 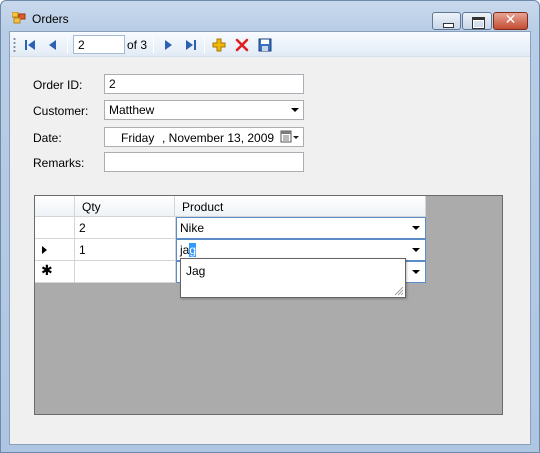 What do you see at coordinates (301, 228) in the screenshot?
I see `product-combobox-cell: Nike` at bounding box center [301, 228].